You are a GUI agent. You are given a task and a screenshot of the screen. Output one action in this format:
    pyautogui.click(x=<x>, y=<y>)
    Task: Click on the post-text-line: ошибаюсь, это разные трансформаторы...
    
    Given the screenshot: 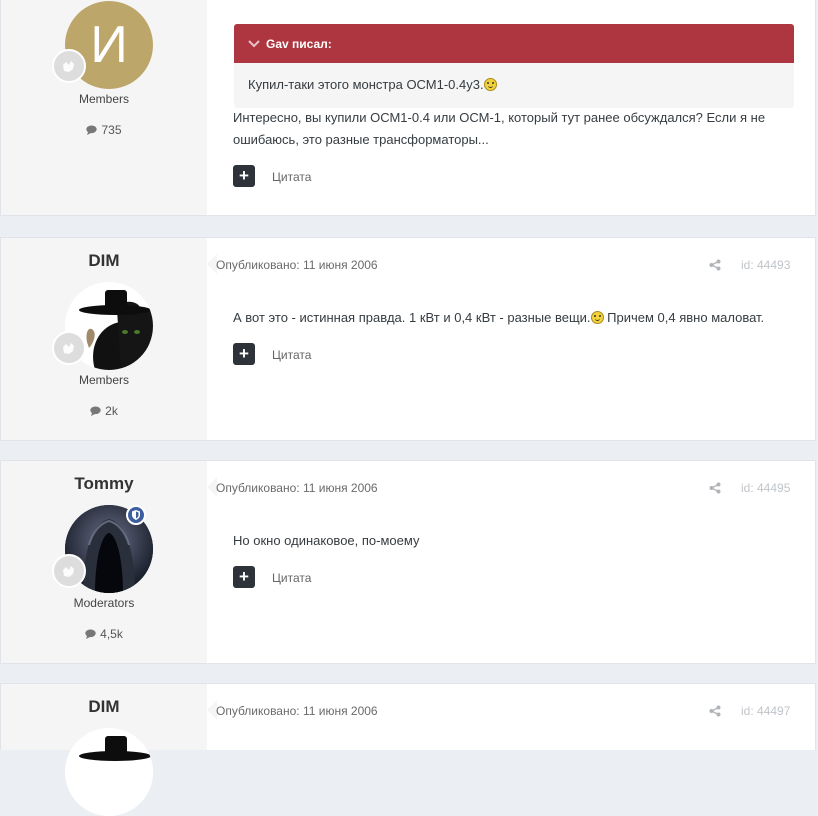 What is the action you would take?
    pyautogui.click(x=361, y=139)
    